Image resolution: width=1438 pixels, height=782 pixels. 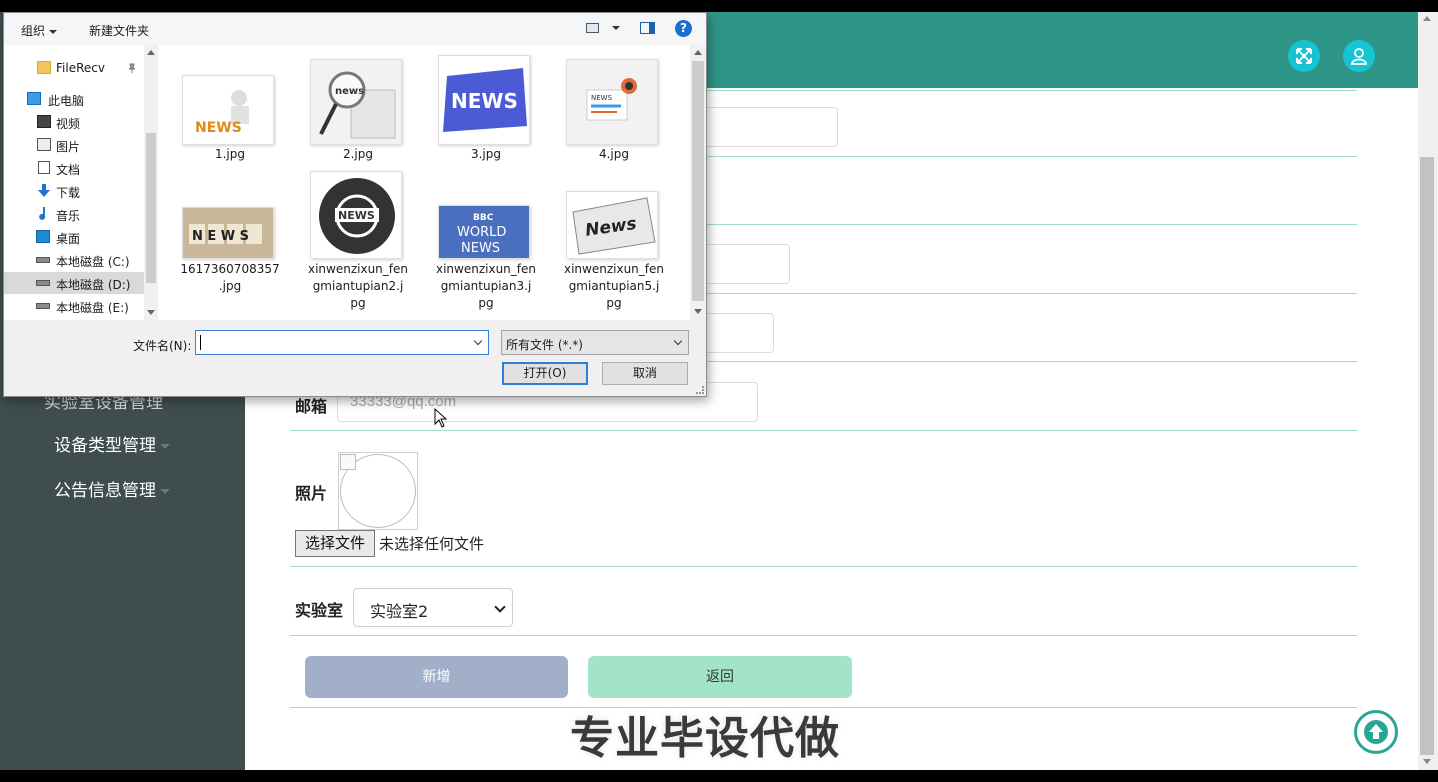 I want to click on fullscreen-button, so click(x=1304, y=56).